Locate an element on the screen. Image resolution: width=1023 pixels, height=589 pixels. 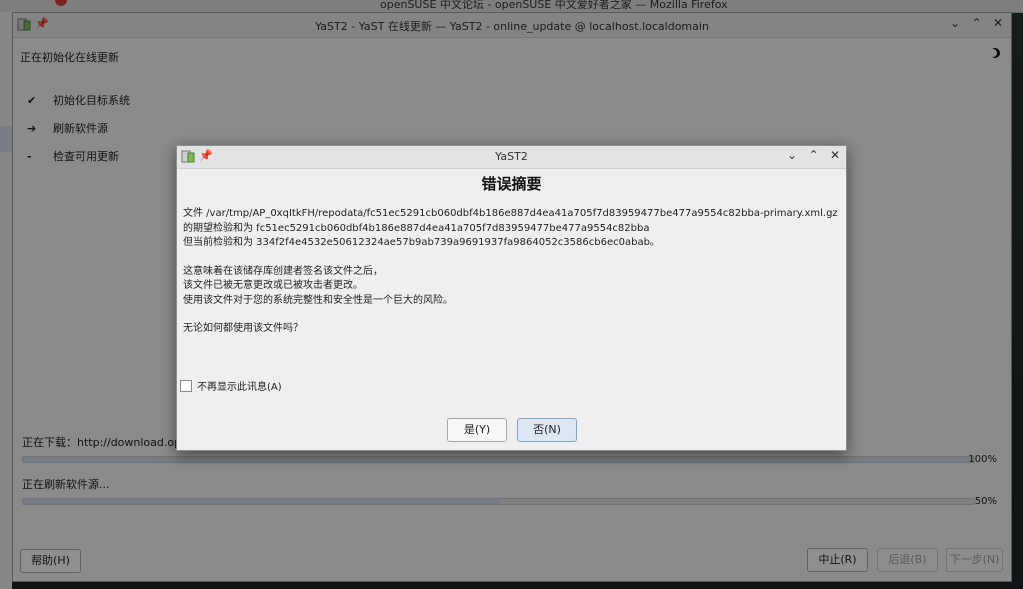
no-button: 否(N) is located at coordinates (547, 430).